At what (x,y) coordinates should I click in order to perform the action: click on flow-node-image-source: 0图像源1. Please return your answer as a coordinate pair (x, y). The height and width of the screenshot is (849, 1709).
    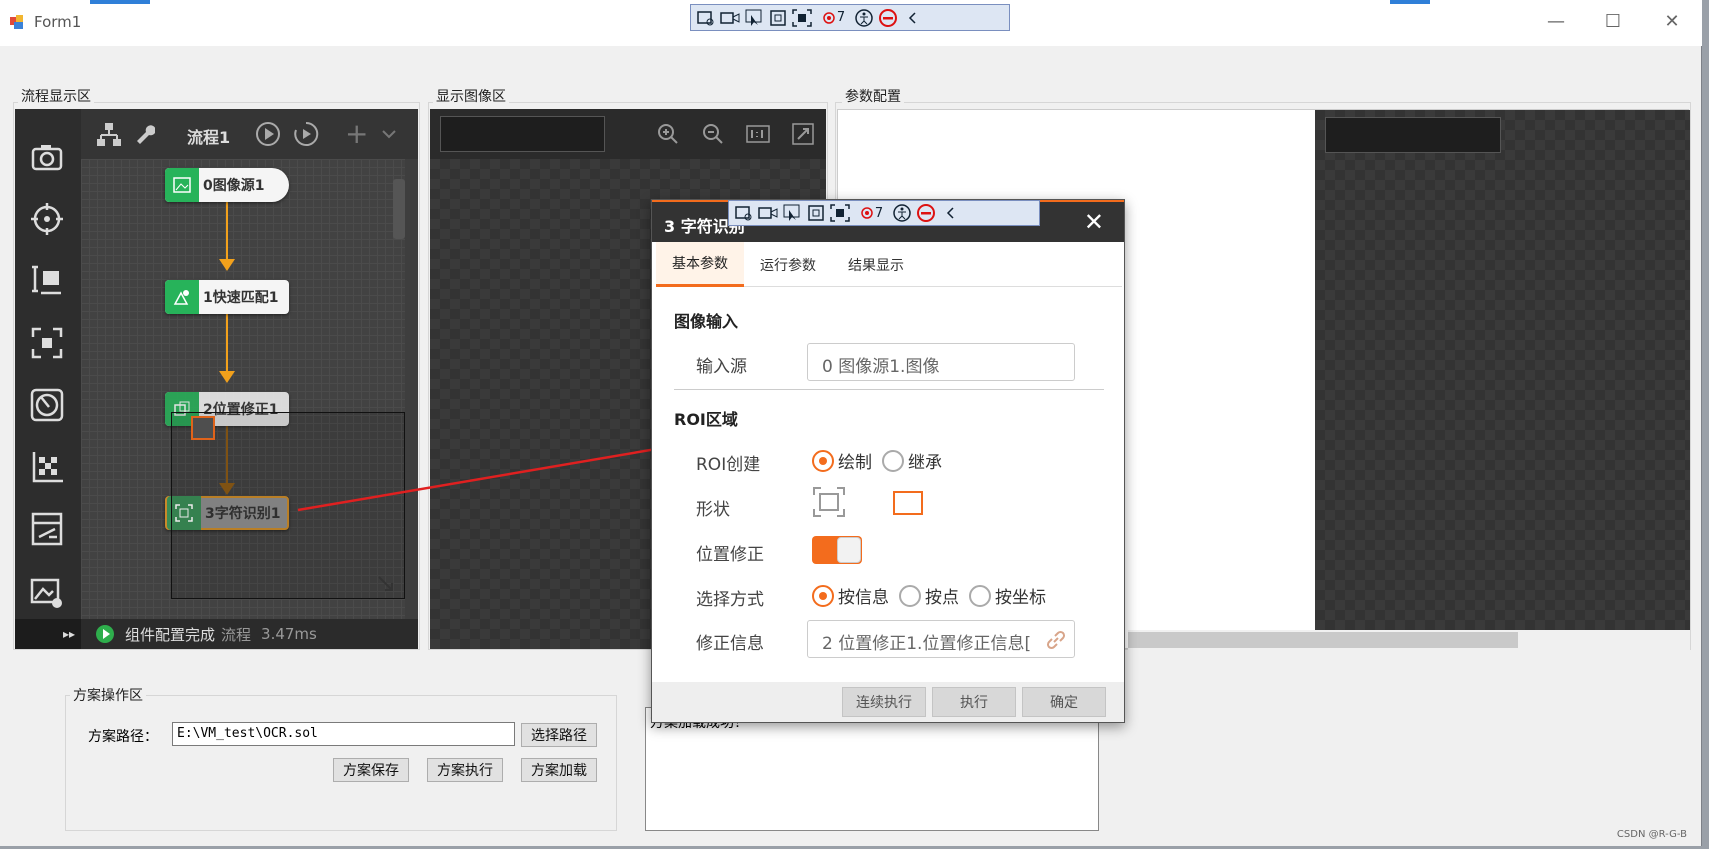
    Looking at the image, I should click on (227, 185).